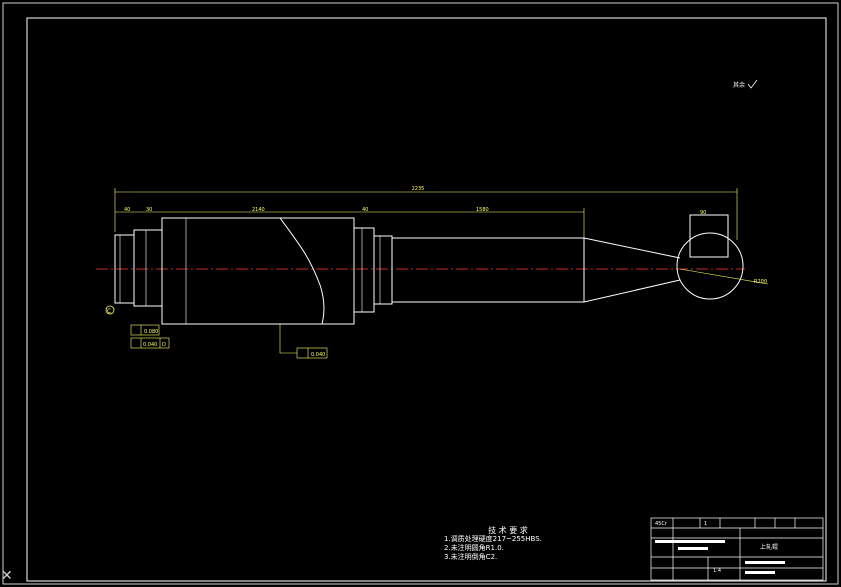 The image size is (841, 587). Describe the element at coordinates (703, 213) in the screenshot. I see `dim-d6: 90` at that location.